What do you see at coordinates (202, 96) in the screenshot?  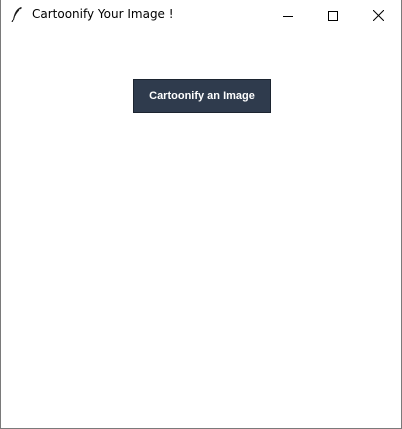 I see `cartoonify-image-button: Cartoonify an Image` at bounding box center [202, 96].